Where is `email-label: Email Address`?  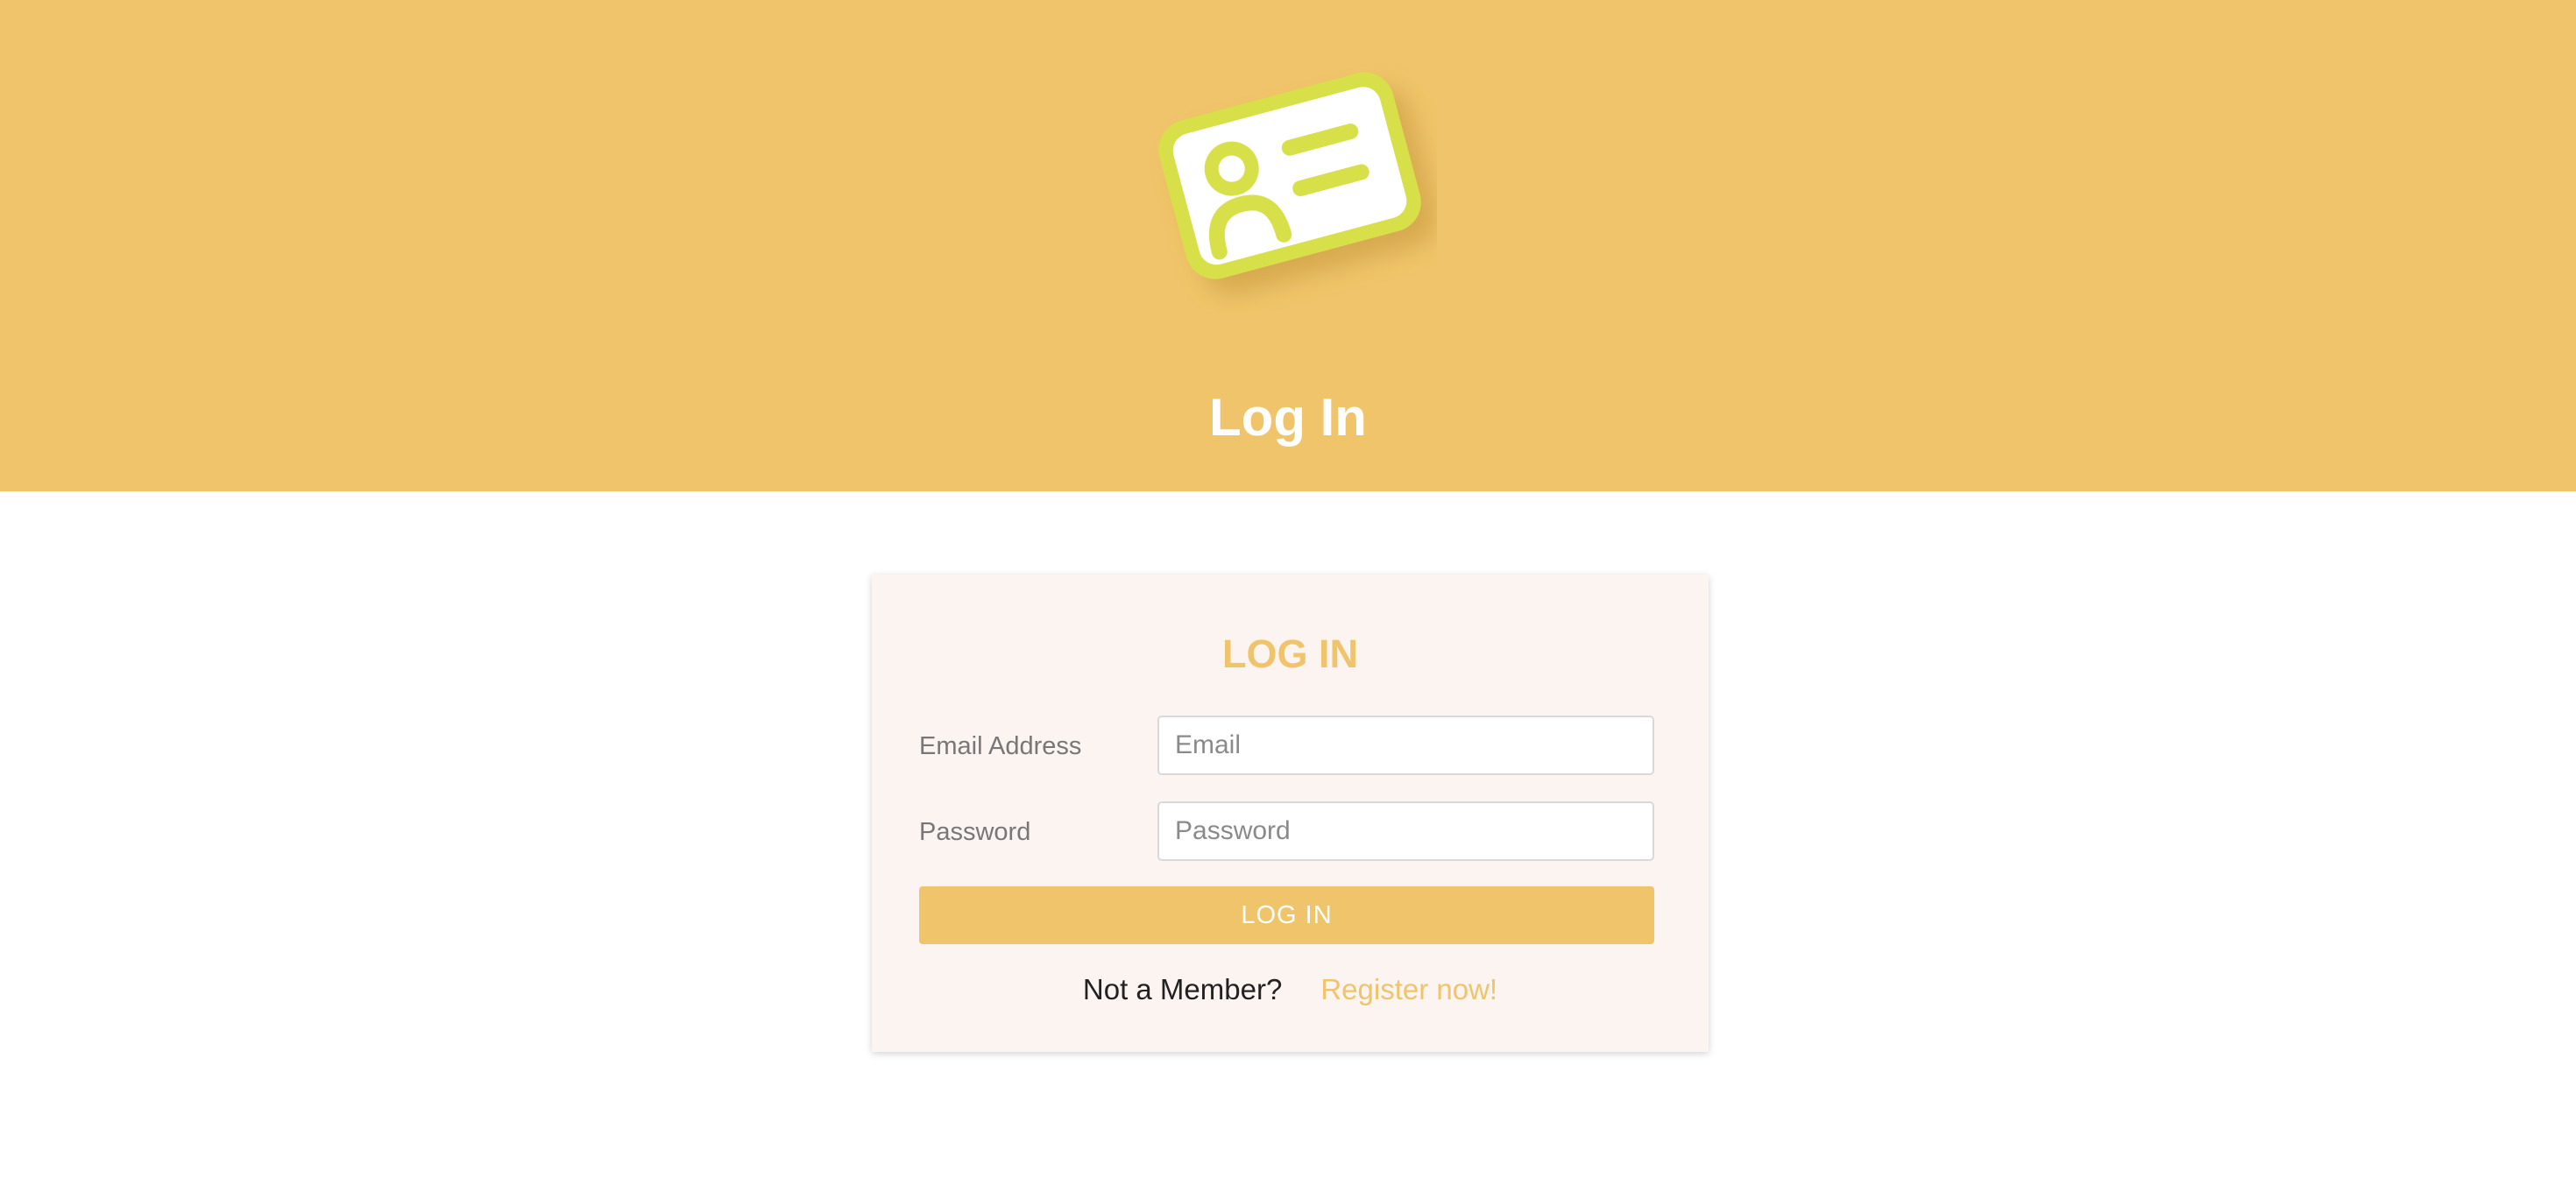
email-label: Email Address is located at coordinates (1000, 746).